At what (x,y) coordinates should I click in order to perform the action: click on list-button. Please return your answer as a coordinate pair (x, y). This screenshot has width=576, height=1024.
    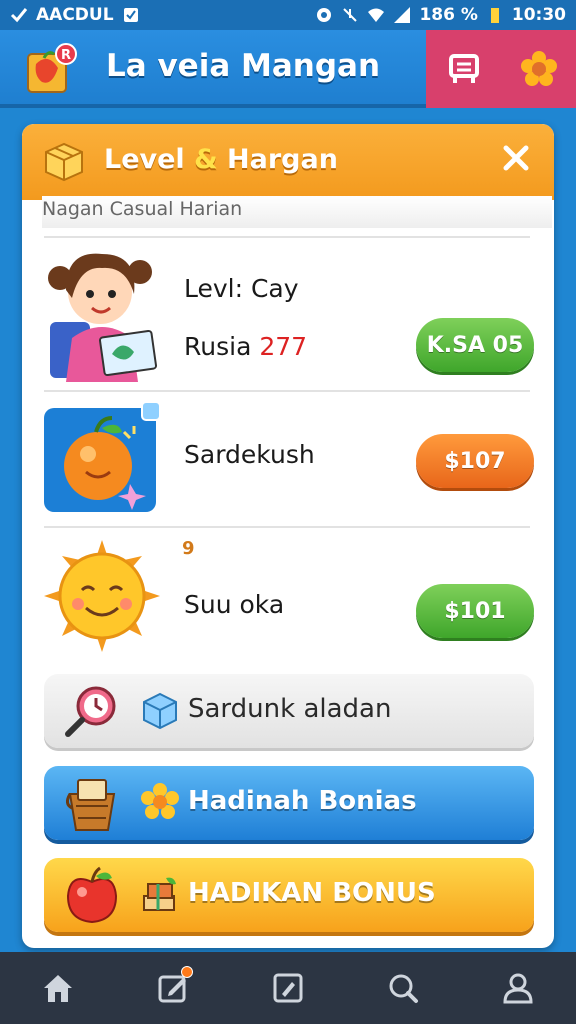
    Looking at the image, I should click on (464, 69).